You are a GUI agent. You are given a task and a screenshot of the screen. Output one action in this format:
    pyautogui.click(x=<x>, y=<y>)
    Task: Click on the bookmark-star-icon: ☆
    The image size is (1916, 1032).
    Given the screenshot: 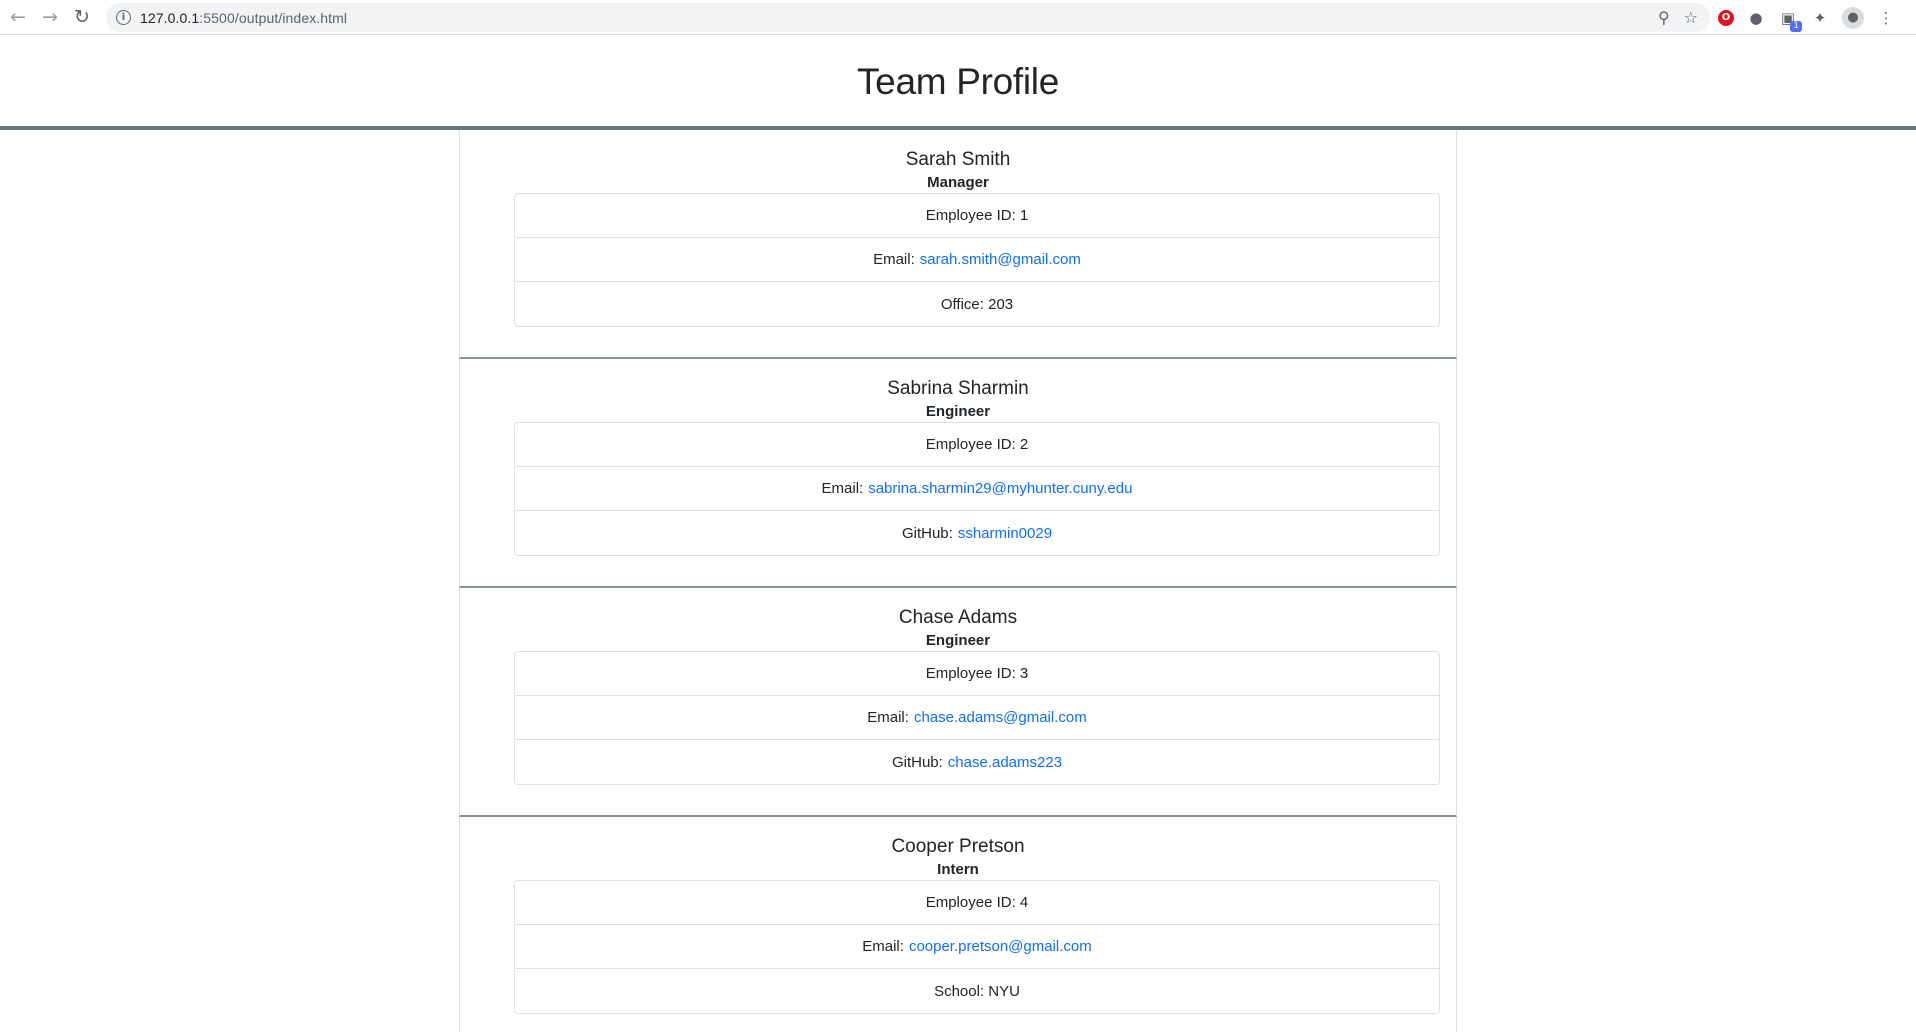 What is the action you would take?
    pyautogui.click(x=1691, y=17)
    